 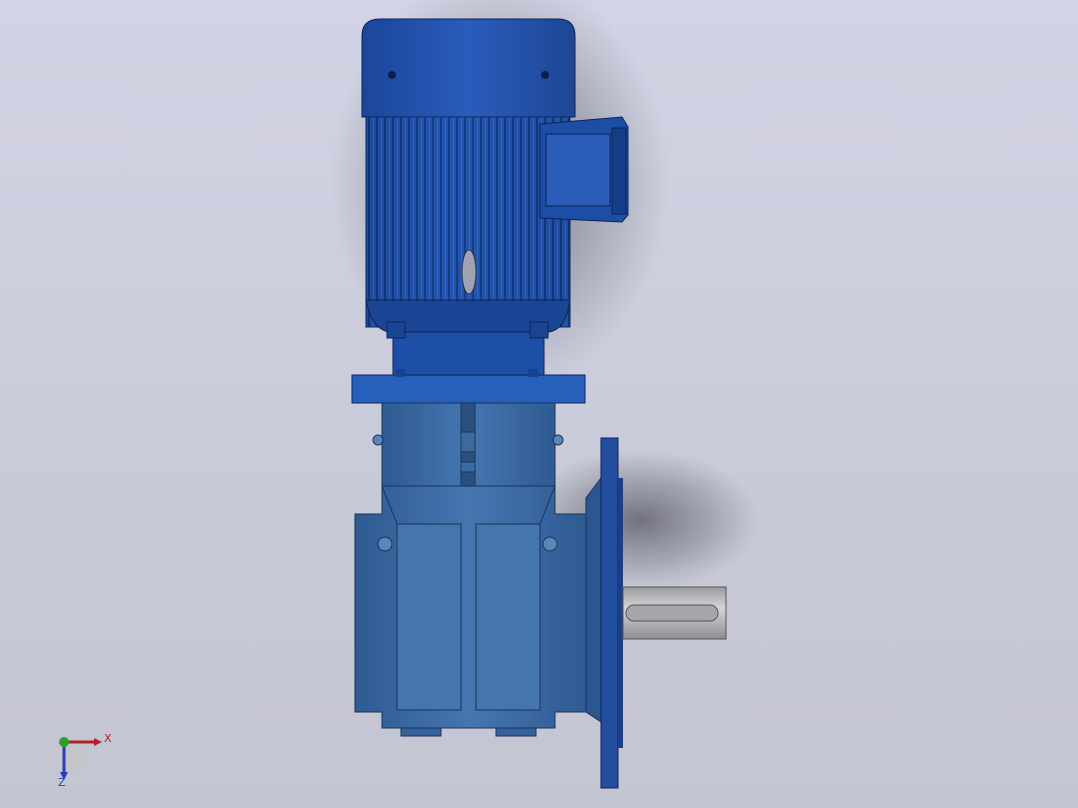 I want to click on output-flange, so click(x=609, y=613).